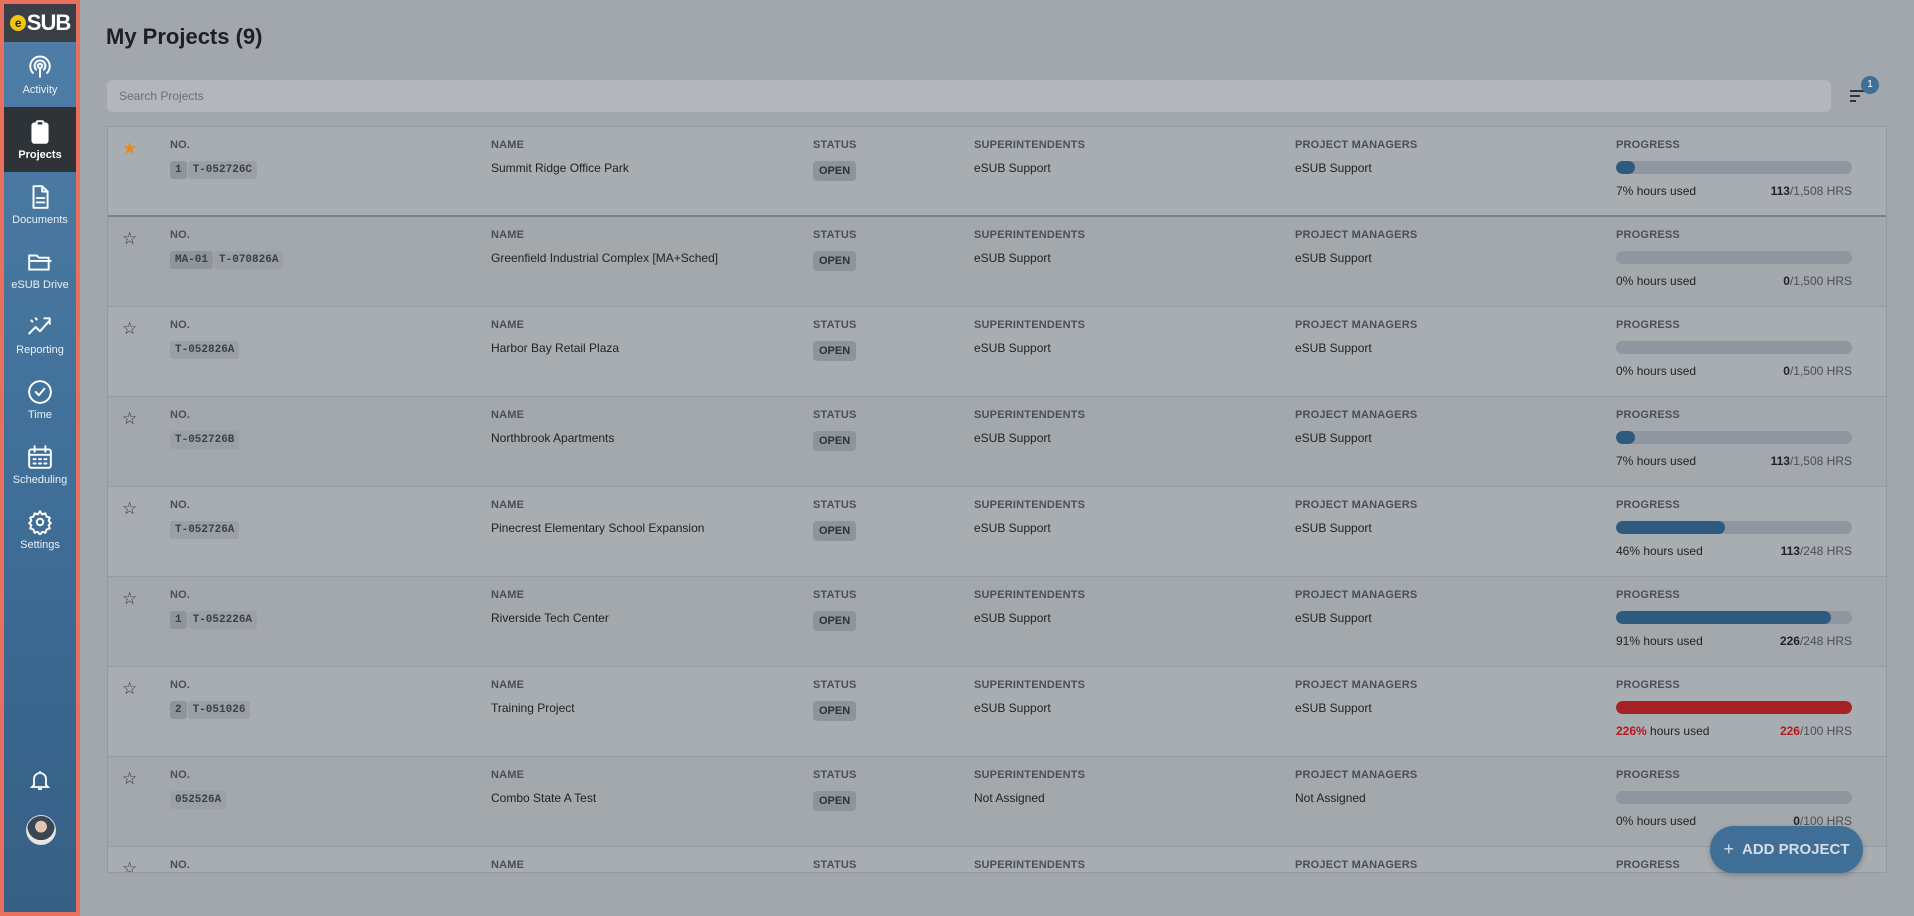 The image size is (1914, 916). Describe the element at coordinates (552, 438) in the screenshot. I see `project-name: Northbrook Apartments` at that location.